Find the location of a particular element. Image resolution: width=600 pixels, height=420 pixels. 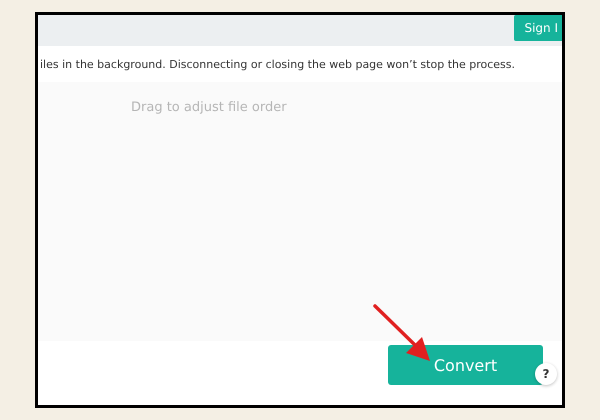

convert-button: Convert is located at coordinates (465, 365).